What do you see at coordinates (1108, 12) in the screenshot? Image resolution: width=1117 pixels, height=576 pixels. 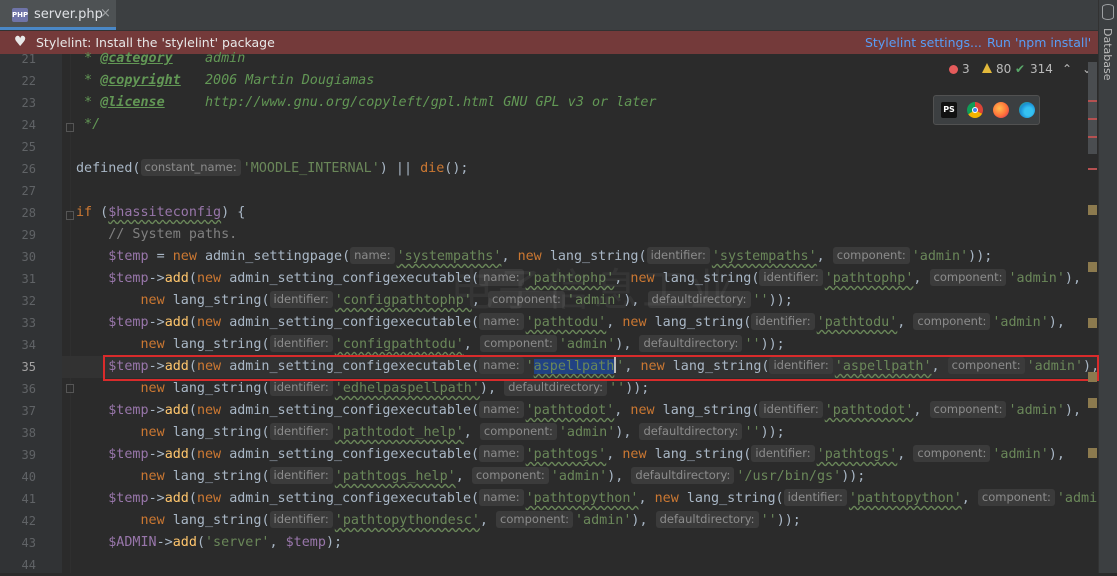 I see `database-icon` at bounding box center [1108, 12].